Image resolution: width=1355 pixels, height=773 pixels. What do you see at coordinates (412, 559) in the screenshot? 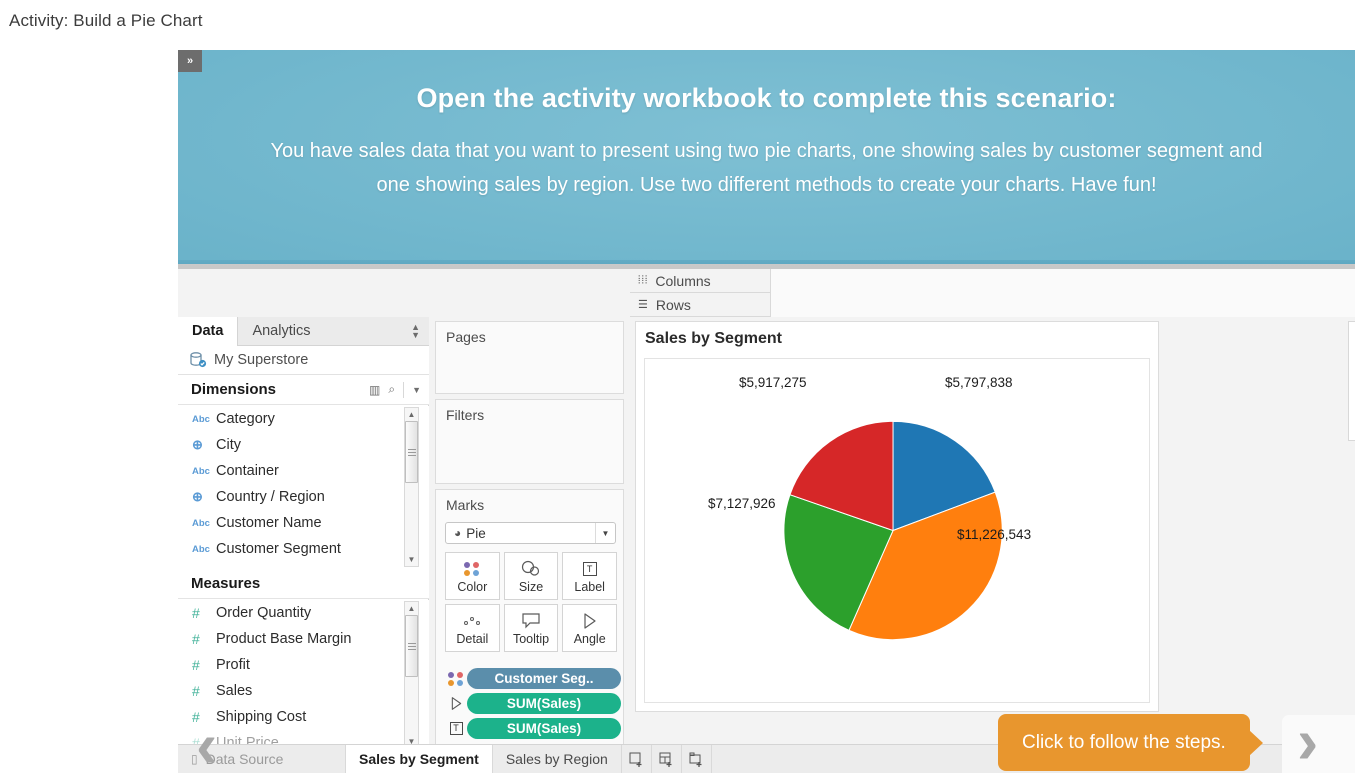
I see `scroll-down-icon: ▼` at bounding box center [412, 559].